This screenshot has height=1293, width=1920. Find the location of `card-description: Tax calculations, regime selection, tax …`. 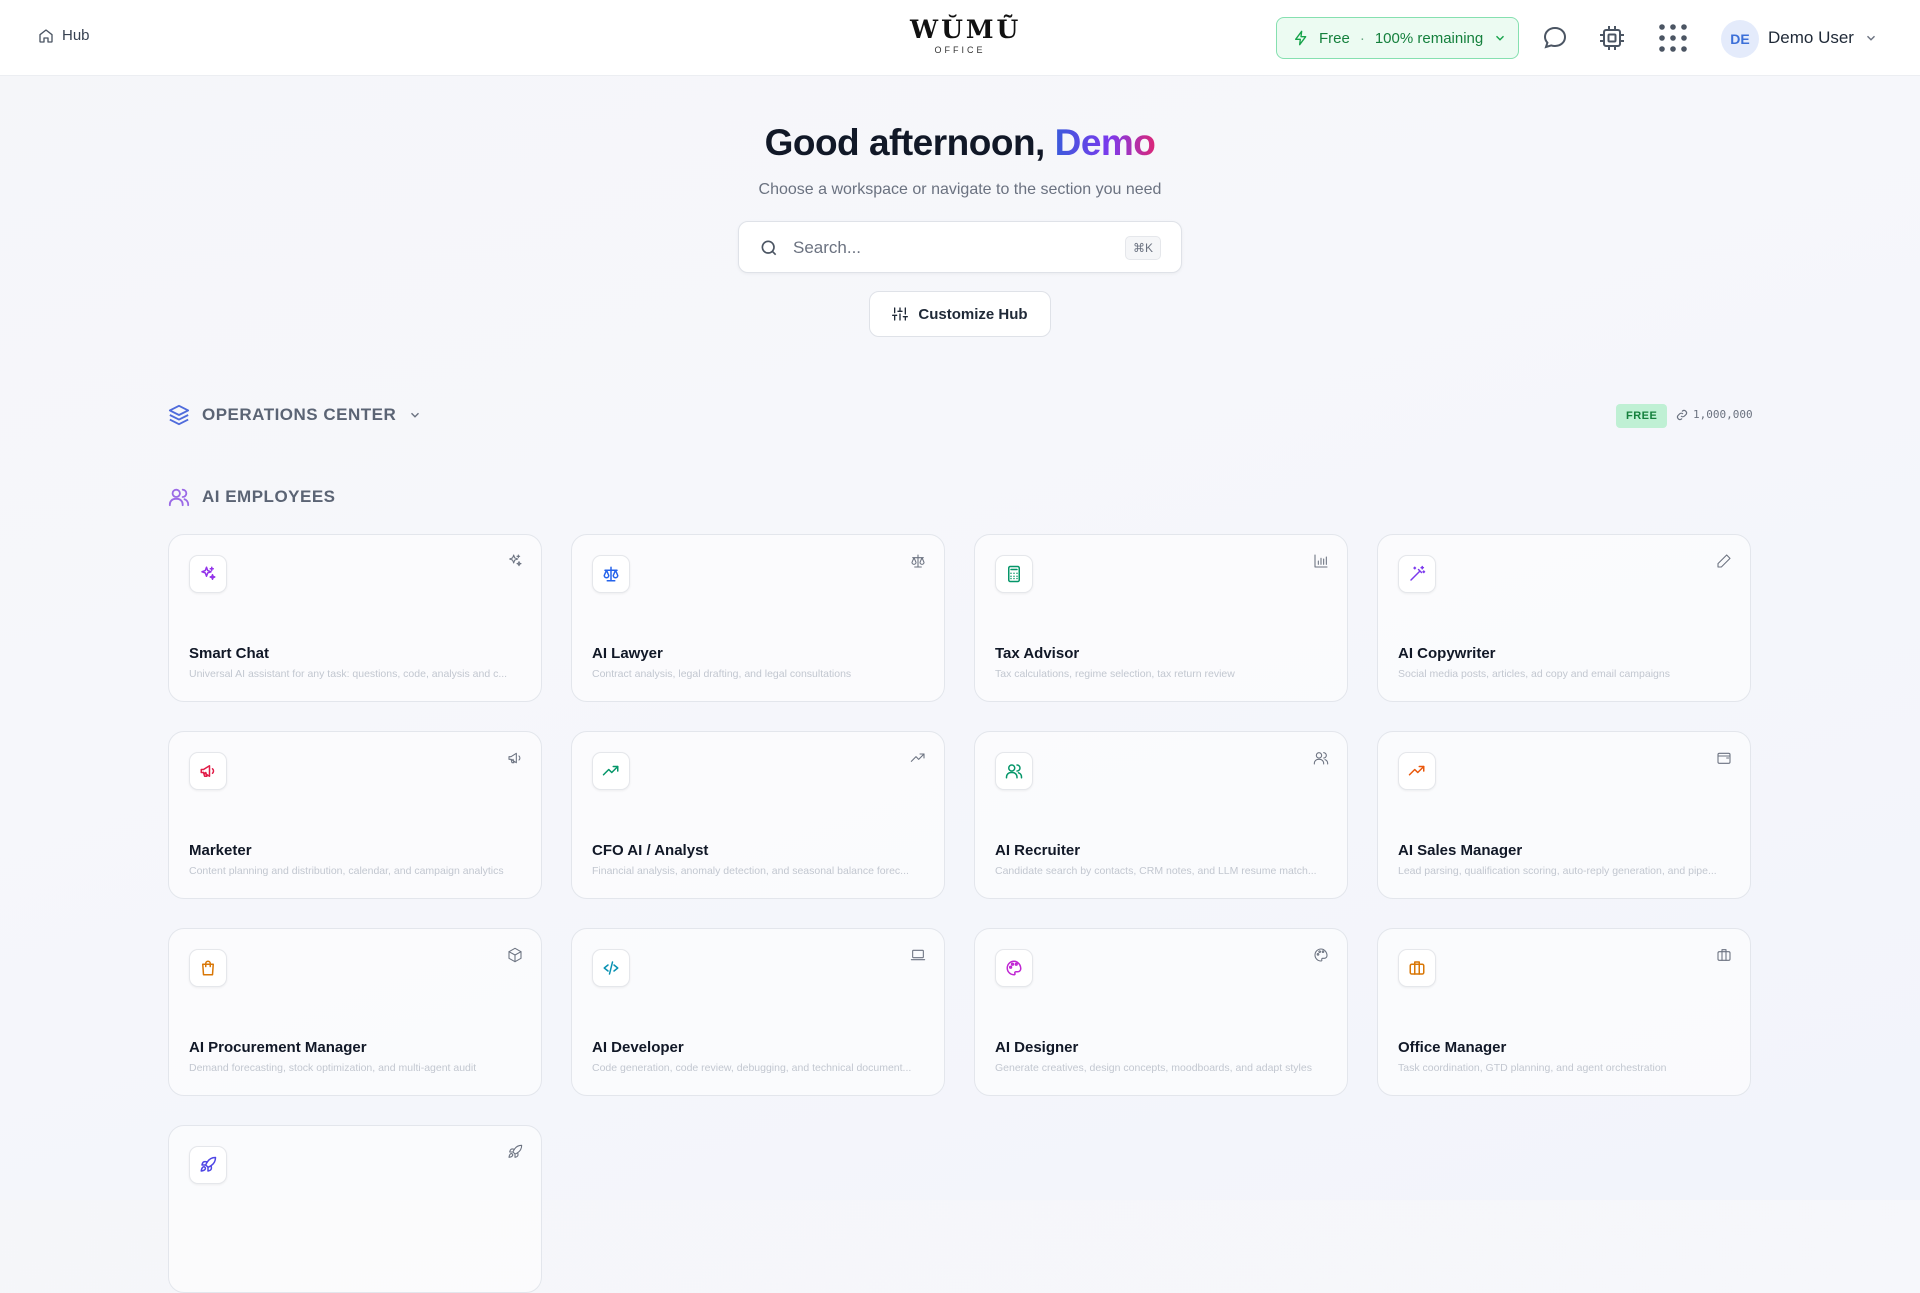

card-description: Tax calculations, regime selection, tax … is located at coordinates (1115, 674).